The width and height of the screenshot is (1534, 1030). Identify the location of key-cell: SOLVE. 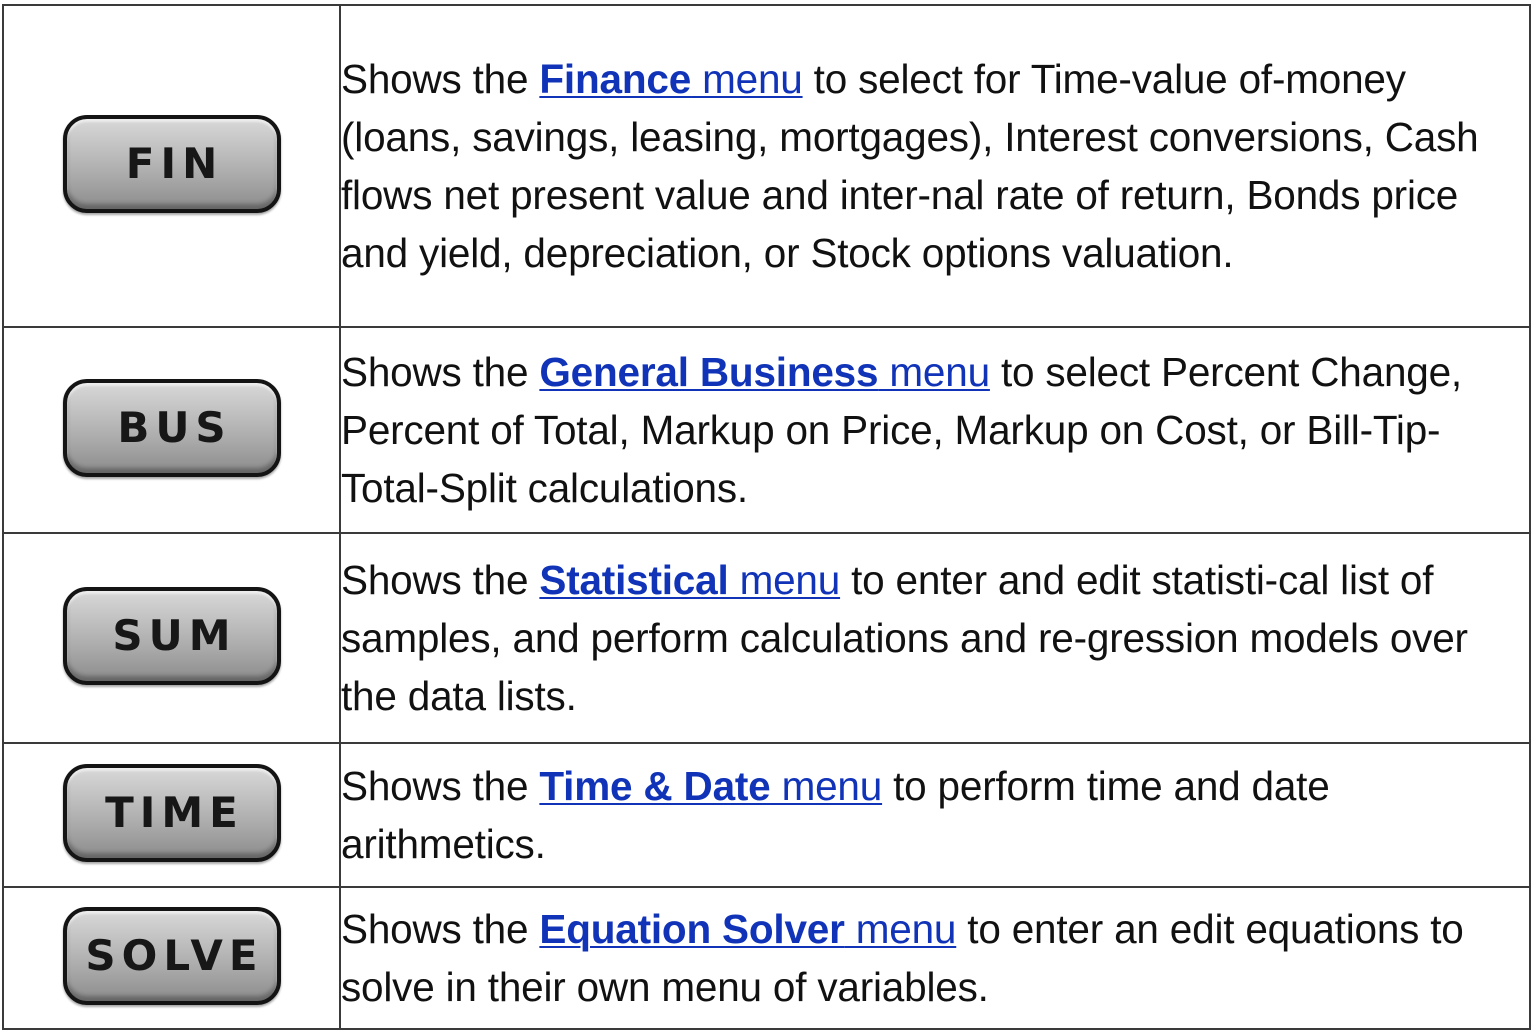
(171, 958).